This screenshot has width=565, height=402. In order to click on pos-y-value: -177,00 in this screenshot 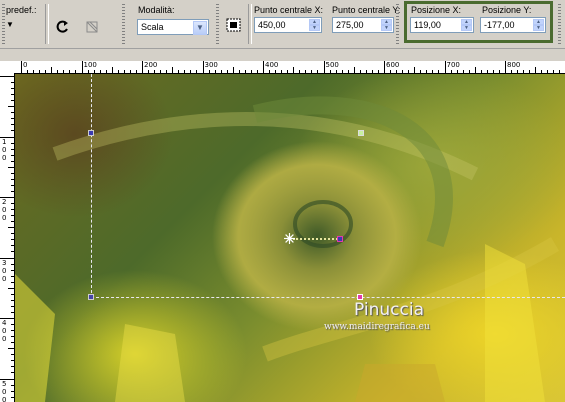, I will do `click(499, 25)`.